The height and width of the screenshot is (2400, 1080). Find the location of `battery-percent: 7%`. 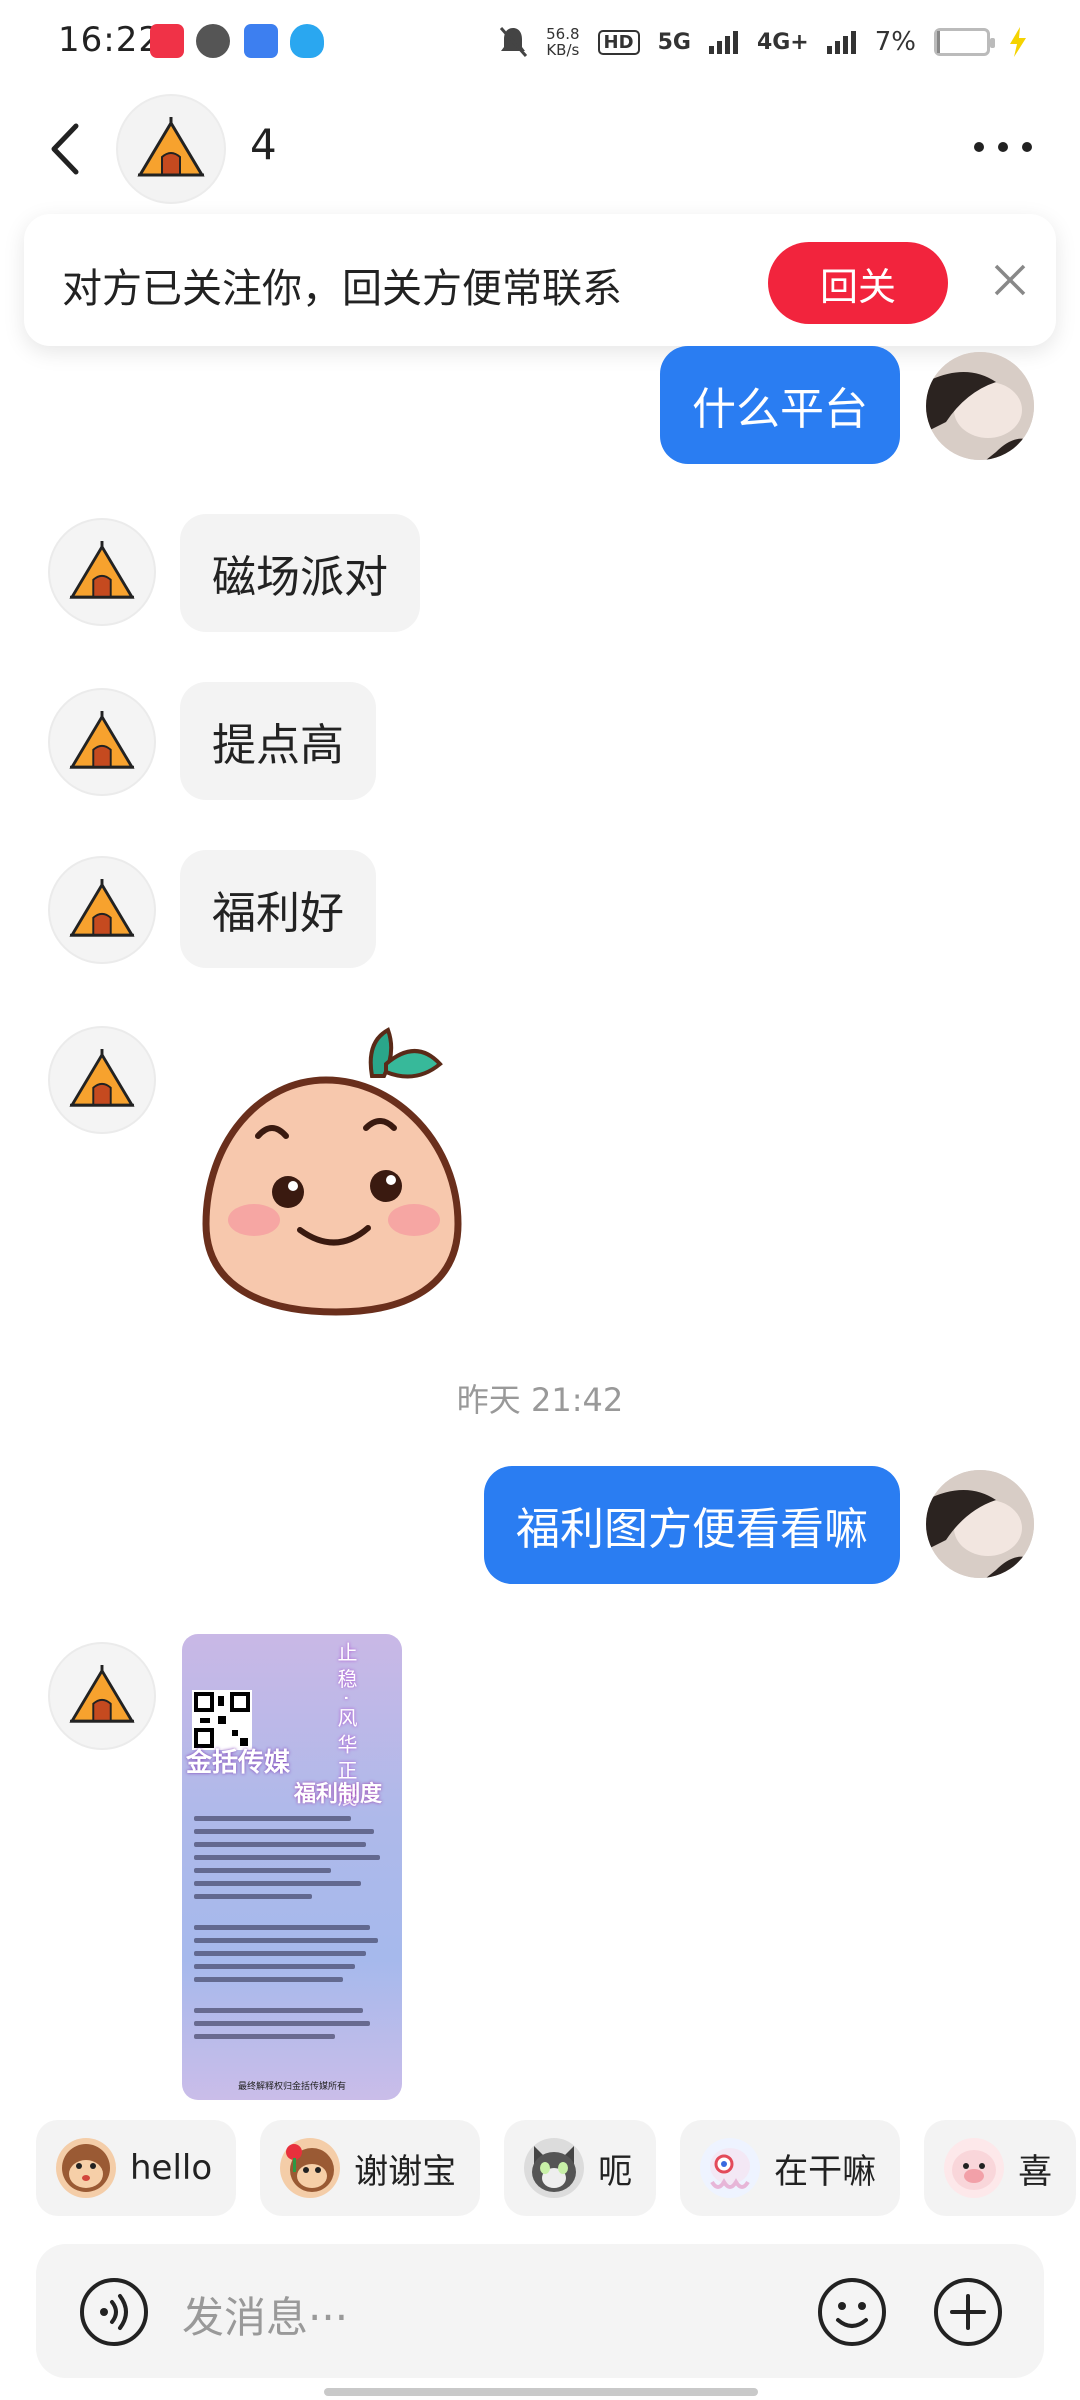

battery-percent: 7% is located at coordinates (895, 42).